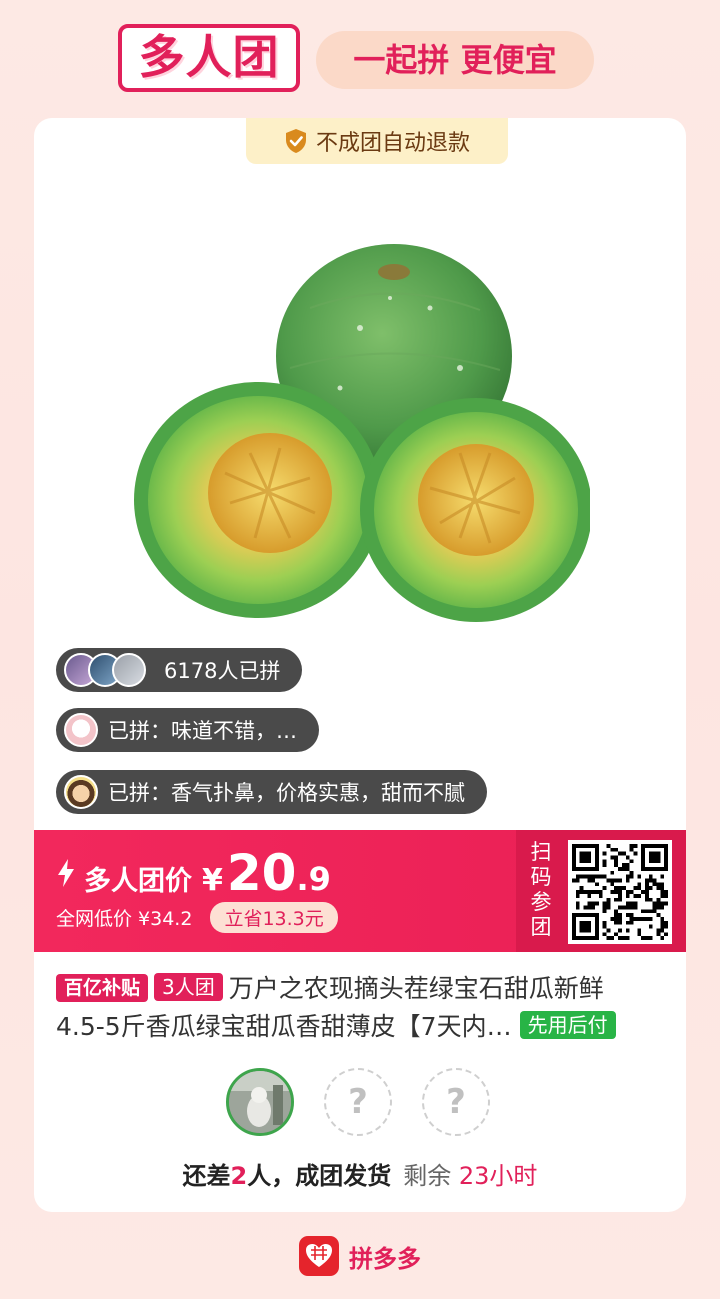 This screenshot has width=720, height=1299. I want to click on qr-code, so click(620, 892).